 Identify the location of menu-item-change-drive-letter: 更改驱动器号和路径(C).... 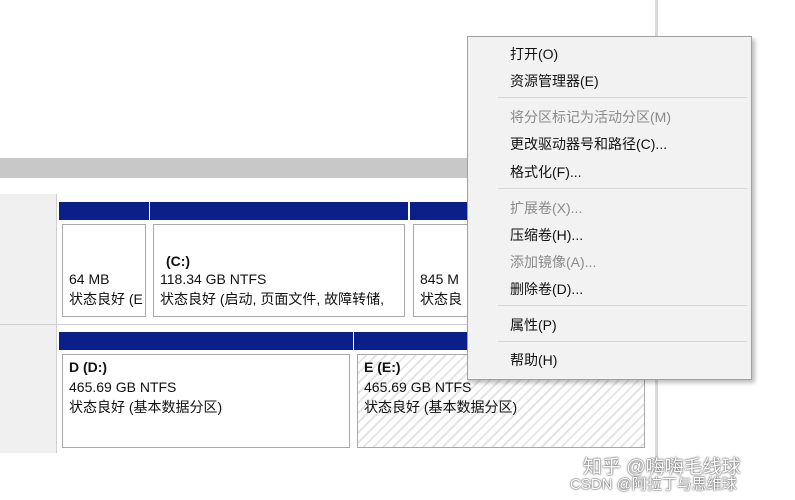
(588, 144).